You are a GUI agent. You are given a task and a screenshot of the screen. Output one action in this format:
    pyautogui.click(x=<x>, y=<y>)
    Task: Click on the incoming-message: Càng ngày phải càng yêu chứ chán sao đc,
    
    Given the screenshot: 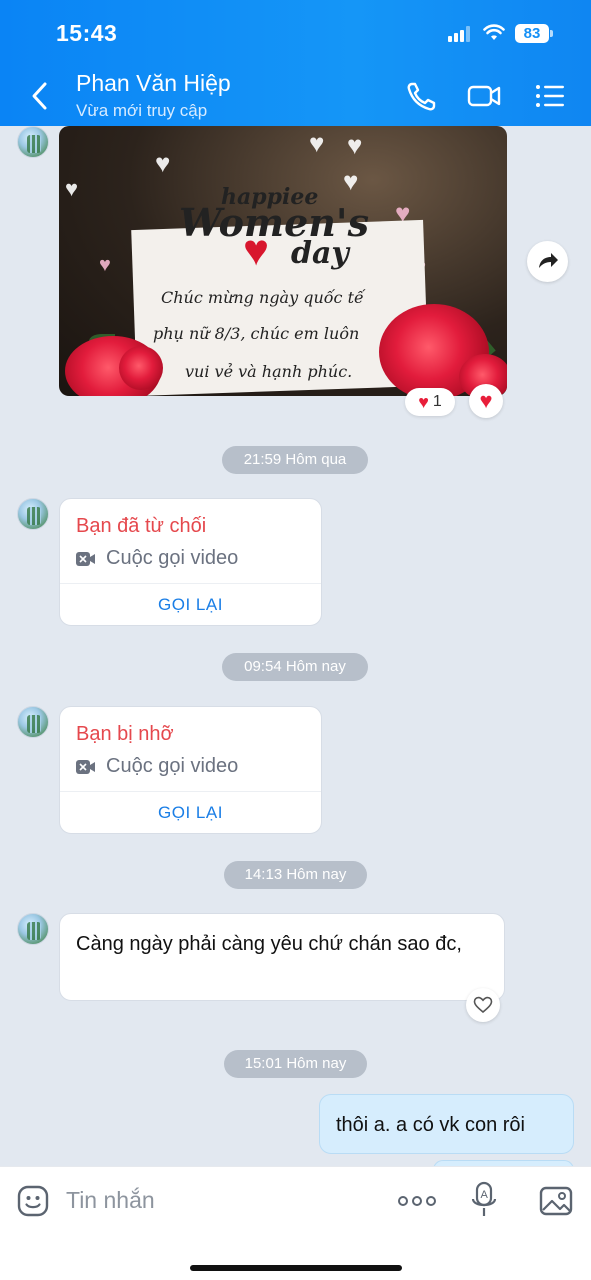 What is the action you would take?
    pyautogui.click(x=282, y=957)
    